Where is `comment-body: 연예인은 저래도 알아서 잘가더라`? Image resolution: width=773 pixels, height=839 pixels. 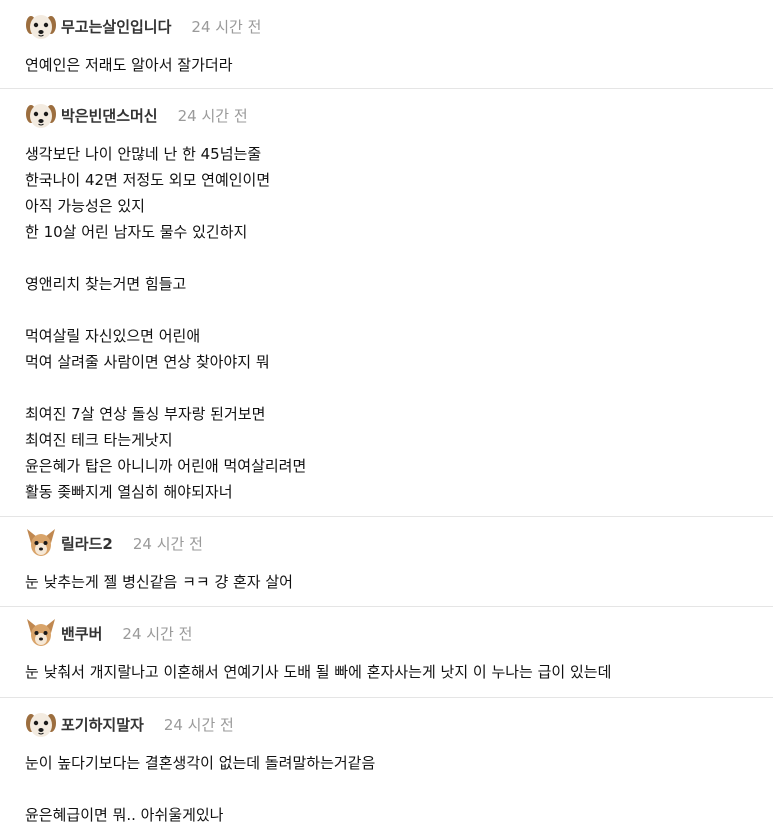 comment-body: 연예인은 저래도 알아서 잘가더라 is located at coordinates (399, 65).